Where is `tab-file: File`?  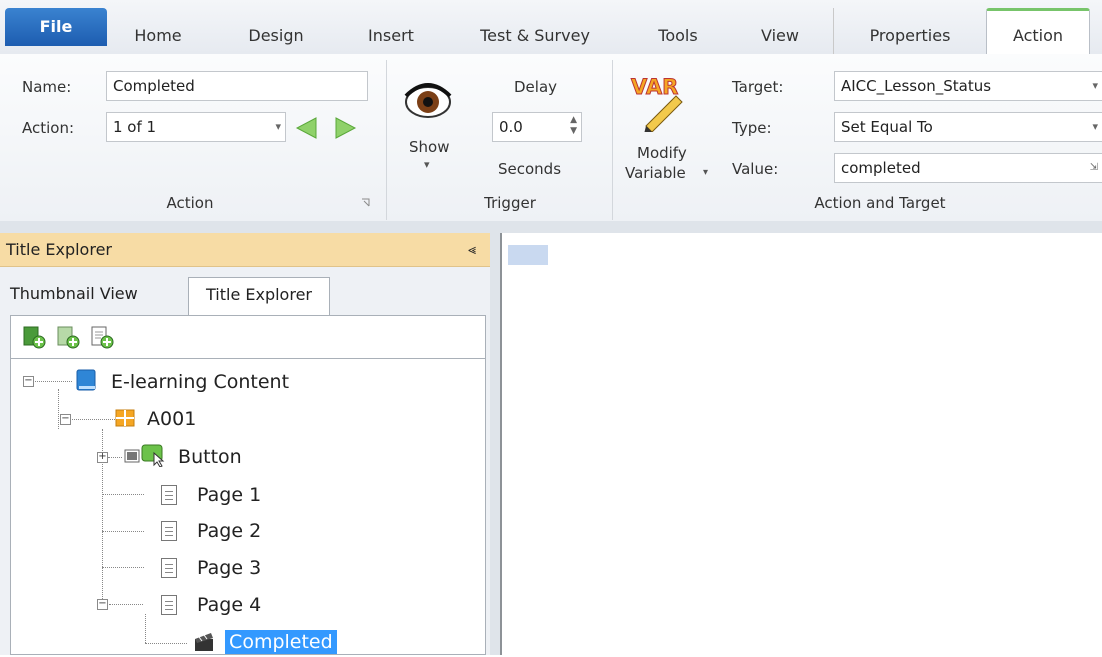 tab-file: File is located at coordinates (56, 27).